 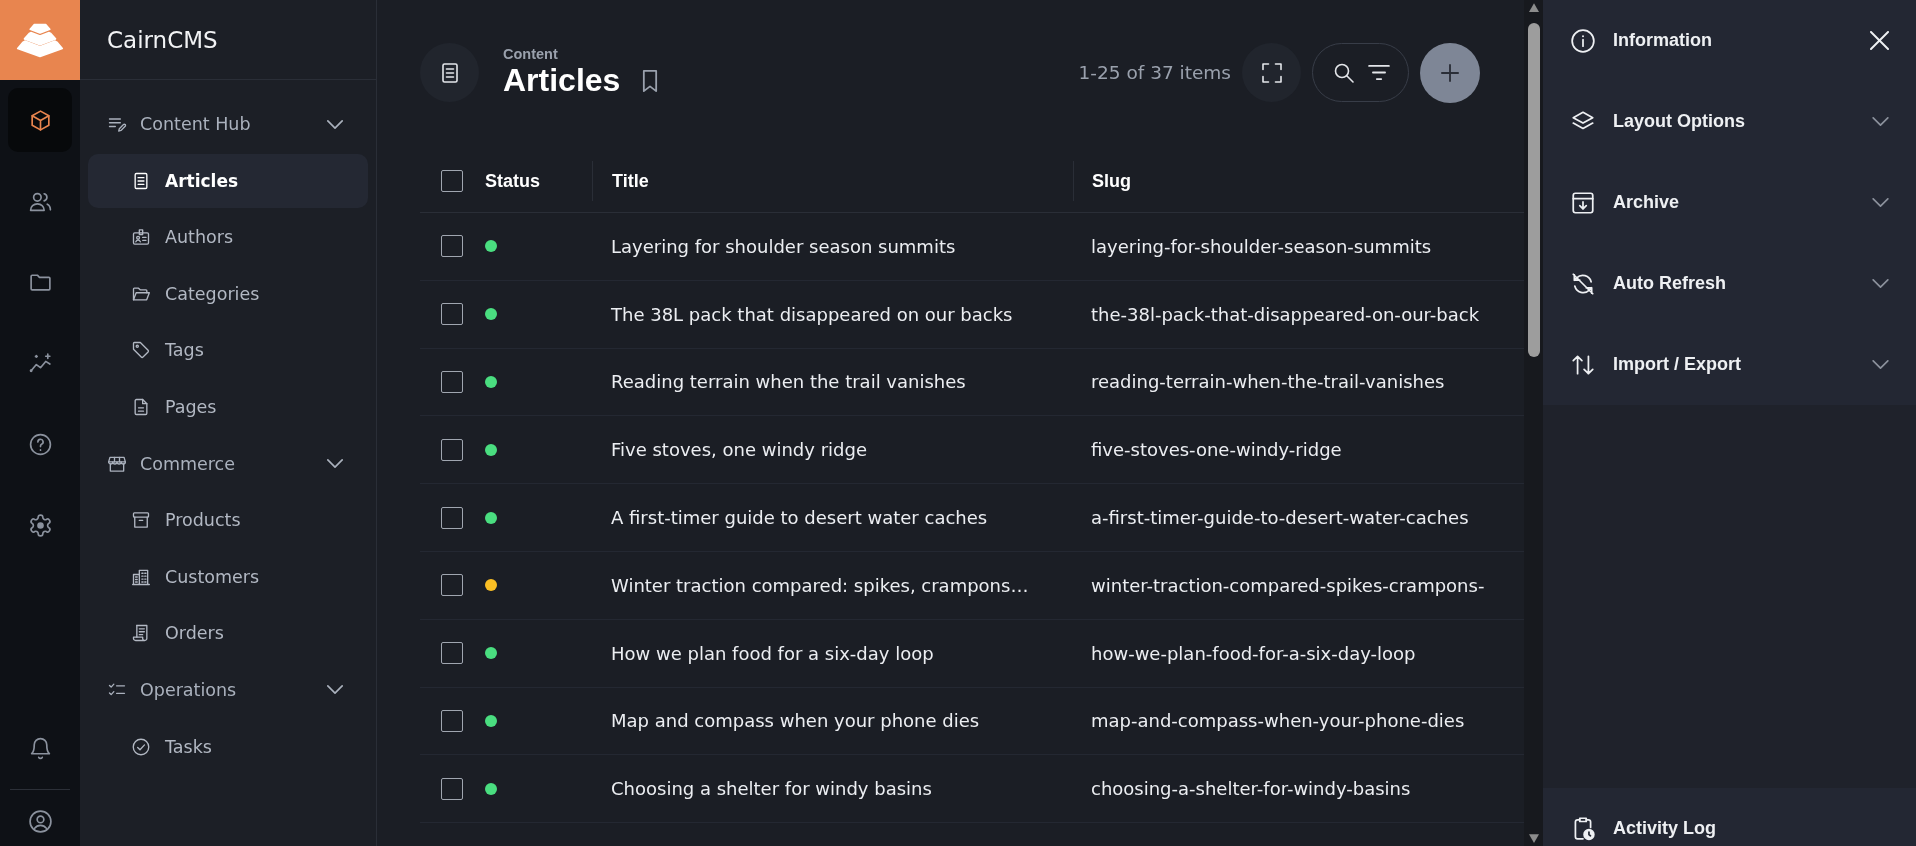 What do you see at coordinates (812, 314) in the screenshot?
I see `table-cell: The 38L pack that disappeared on our backs` at bounding box center [812, 314].